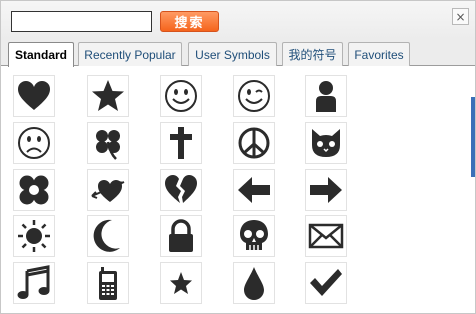 This screenshot has height=314, width=476. I want to click on symbol-small-star, so click(181, 283).